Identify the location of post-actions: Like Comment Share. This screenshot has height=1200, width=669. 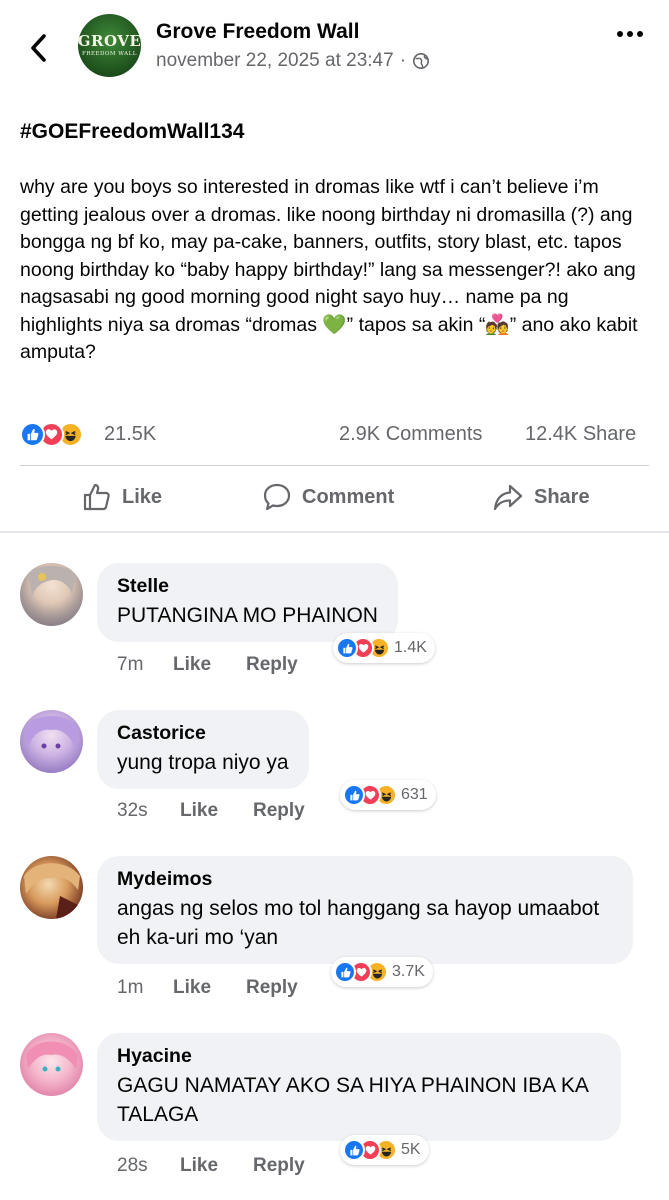
(334, 500).